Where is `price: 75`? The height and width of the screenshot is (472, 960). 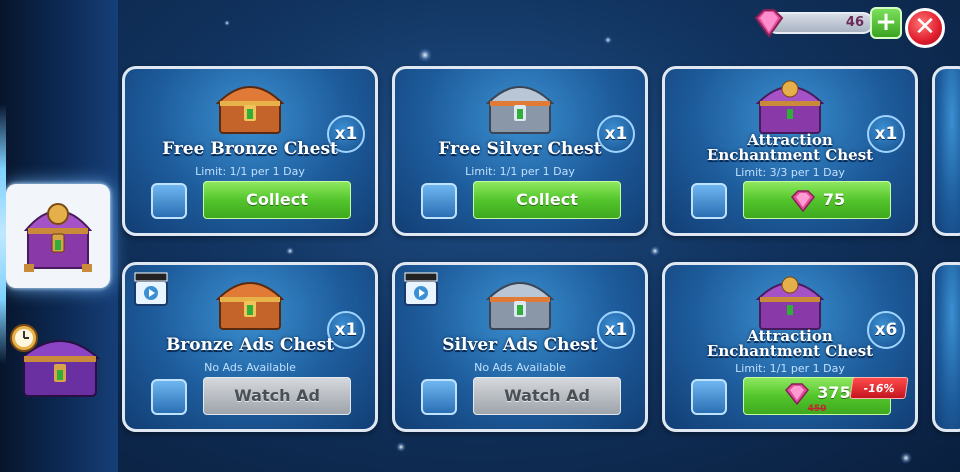
price: 75 is located at coordinates (834, 199).